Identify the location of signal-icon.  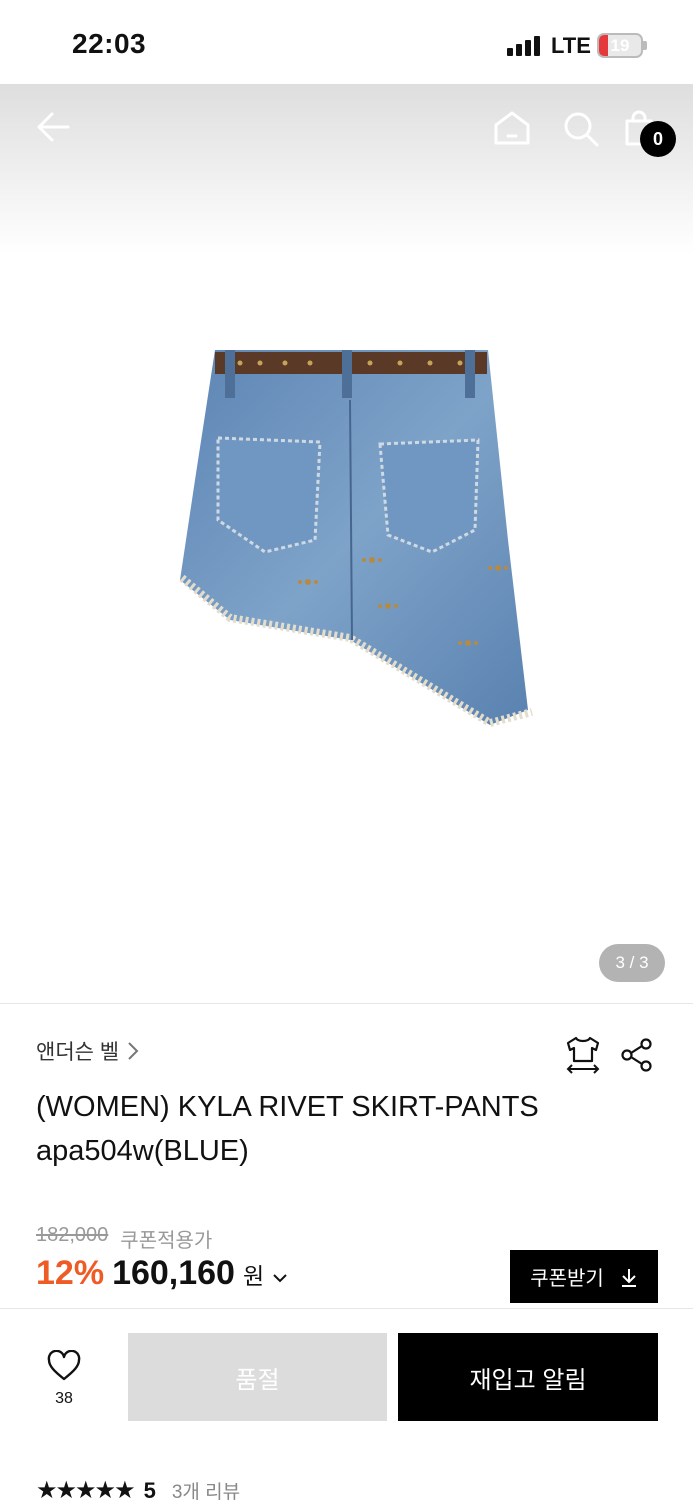
(523, 46).